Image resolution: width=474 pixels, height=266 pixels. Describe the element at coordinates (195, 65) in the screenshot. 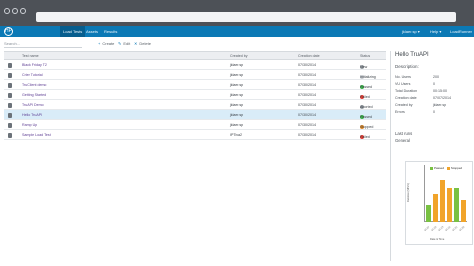

I see `table-row: Black Friday T2 jklaer.sp 07/30/2014 New` at that location.